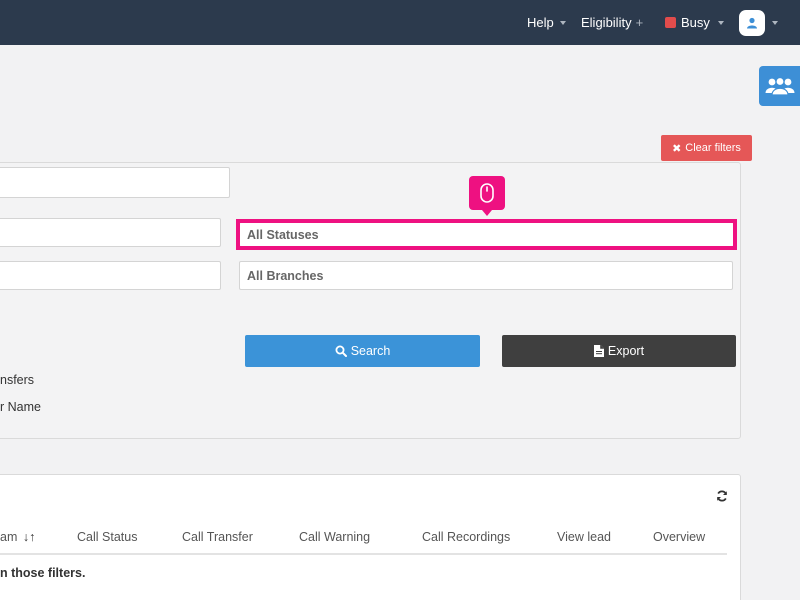  I want to click on status-menu: Busy, so click(694, 22).